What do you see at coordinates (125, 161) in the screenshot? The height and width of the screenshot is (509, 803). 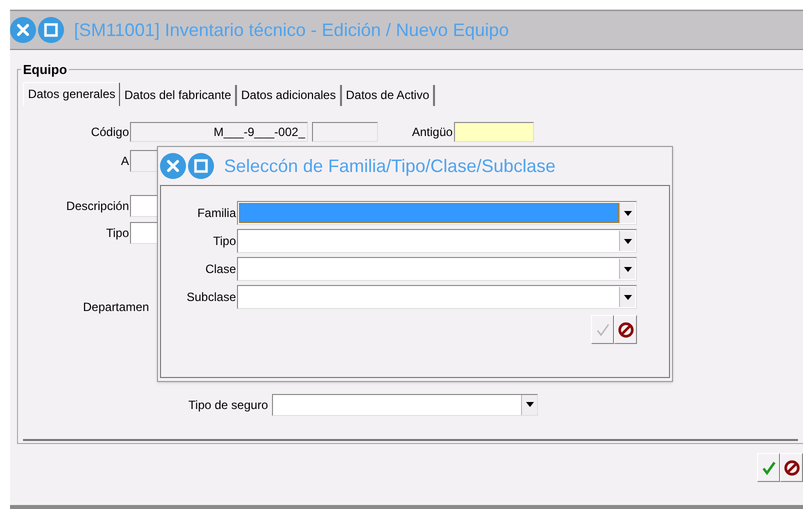 I see `field-label: A` at bounding box center [125, 161].